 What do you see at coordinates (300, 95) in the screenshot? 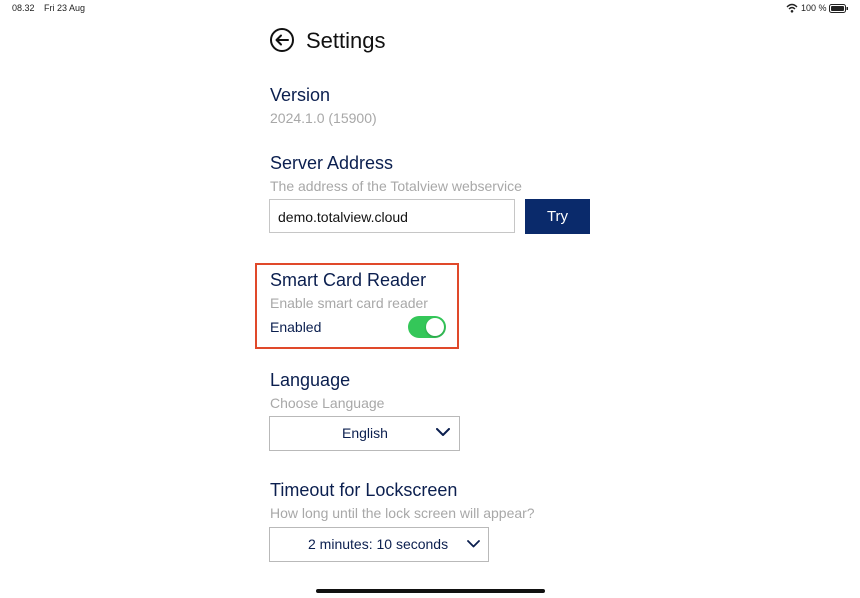
I see `version-title: Version` at bounding box center [300, 95].